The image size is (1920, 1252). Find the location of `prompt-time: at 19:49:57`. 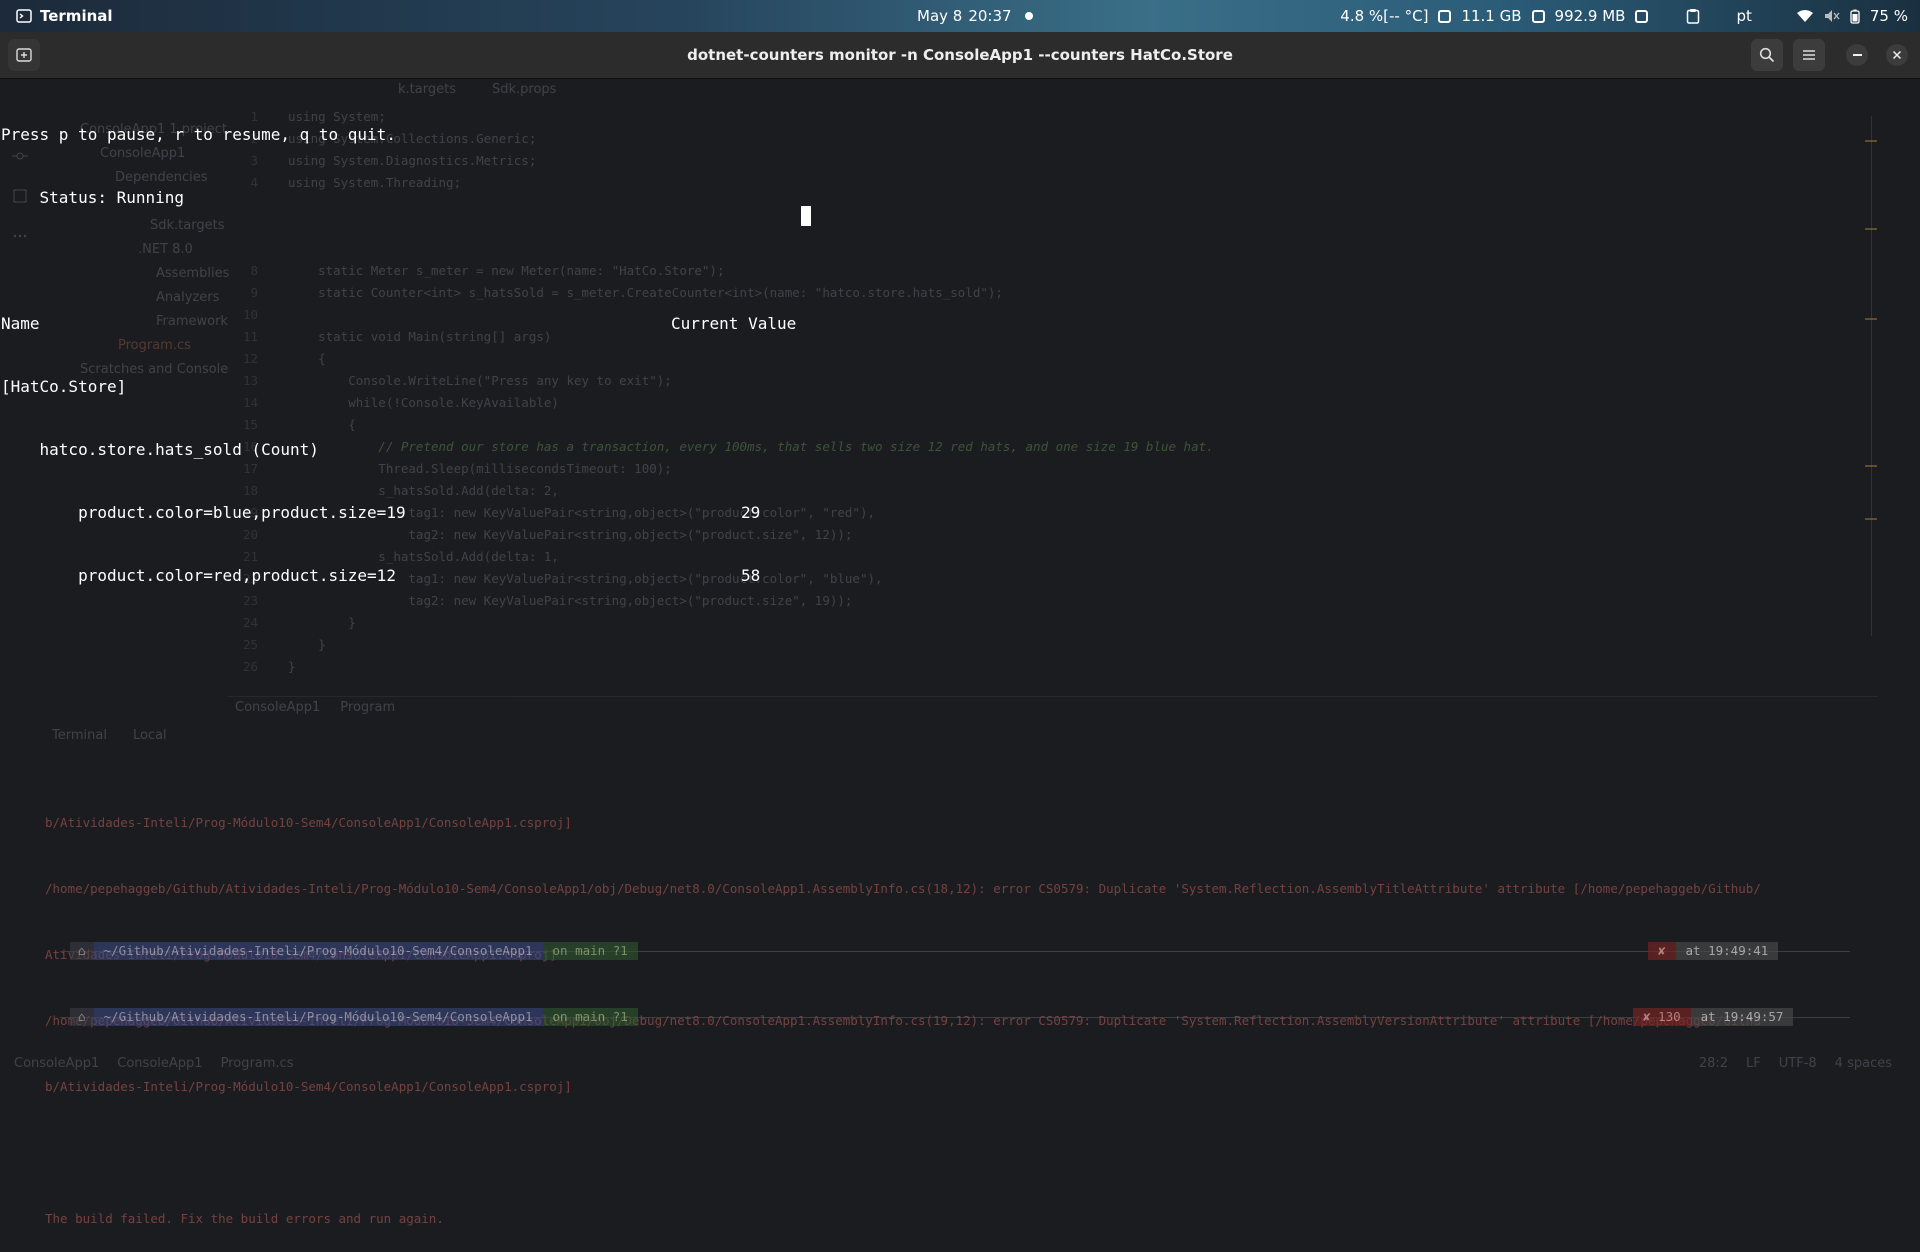

prompt-time: at 19:49:57 is located at coordinates (1742, 1017).